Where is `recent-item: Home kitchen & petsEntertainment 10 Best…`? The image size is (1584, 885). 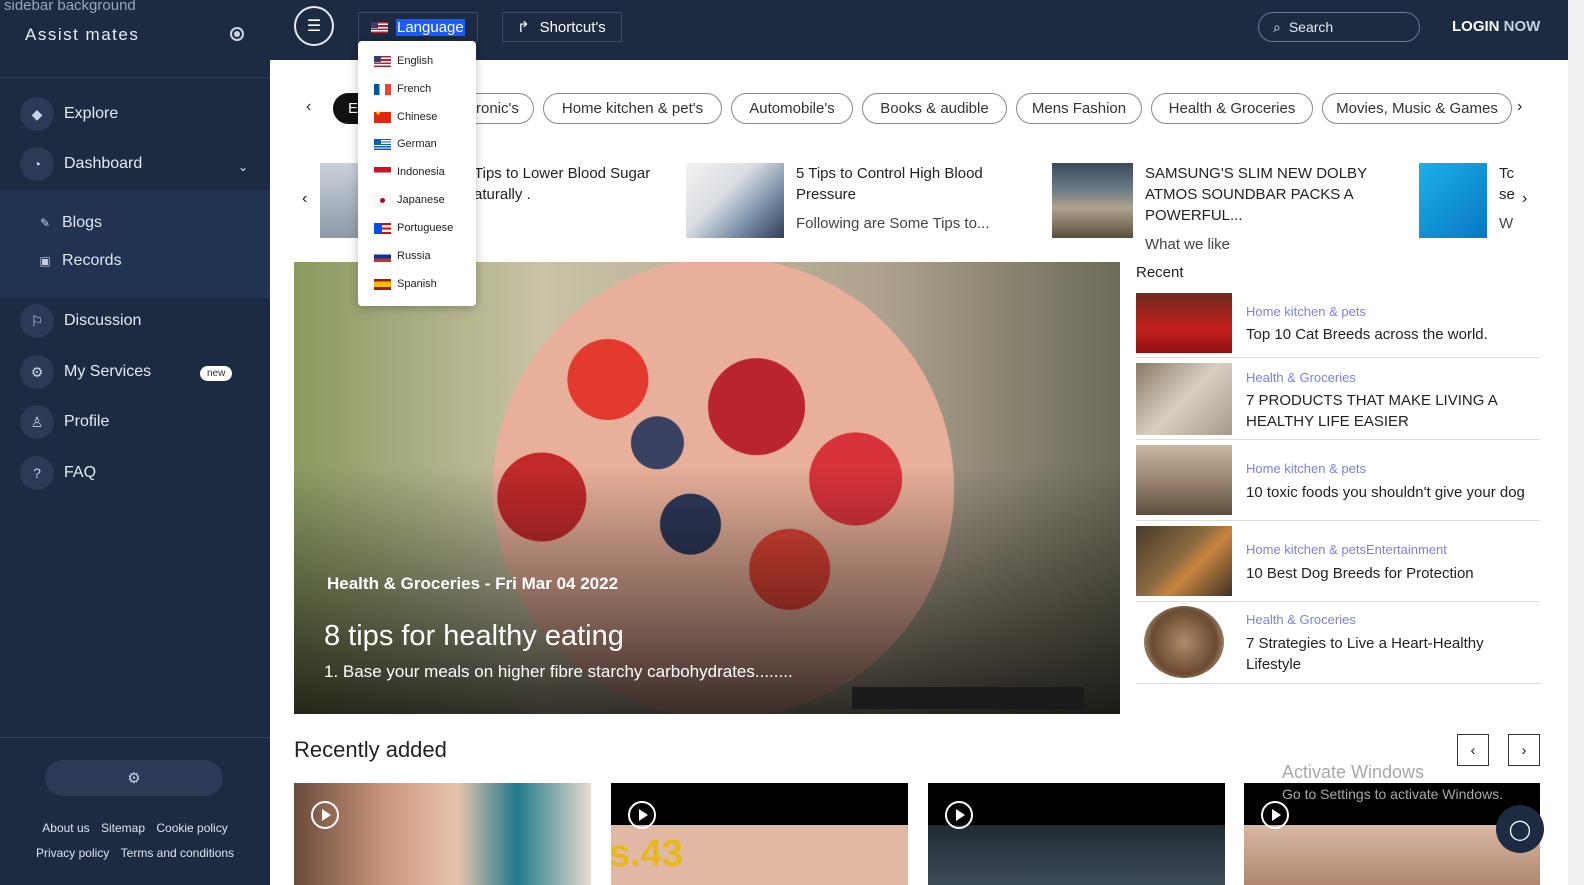 recent-item: Home kitchen & petsEntertainment 10 Best… is located at coordinates (1338, 564).